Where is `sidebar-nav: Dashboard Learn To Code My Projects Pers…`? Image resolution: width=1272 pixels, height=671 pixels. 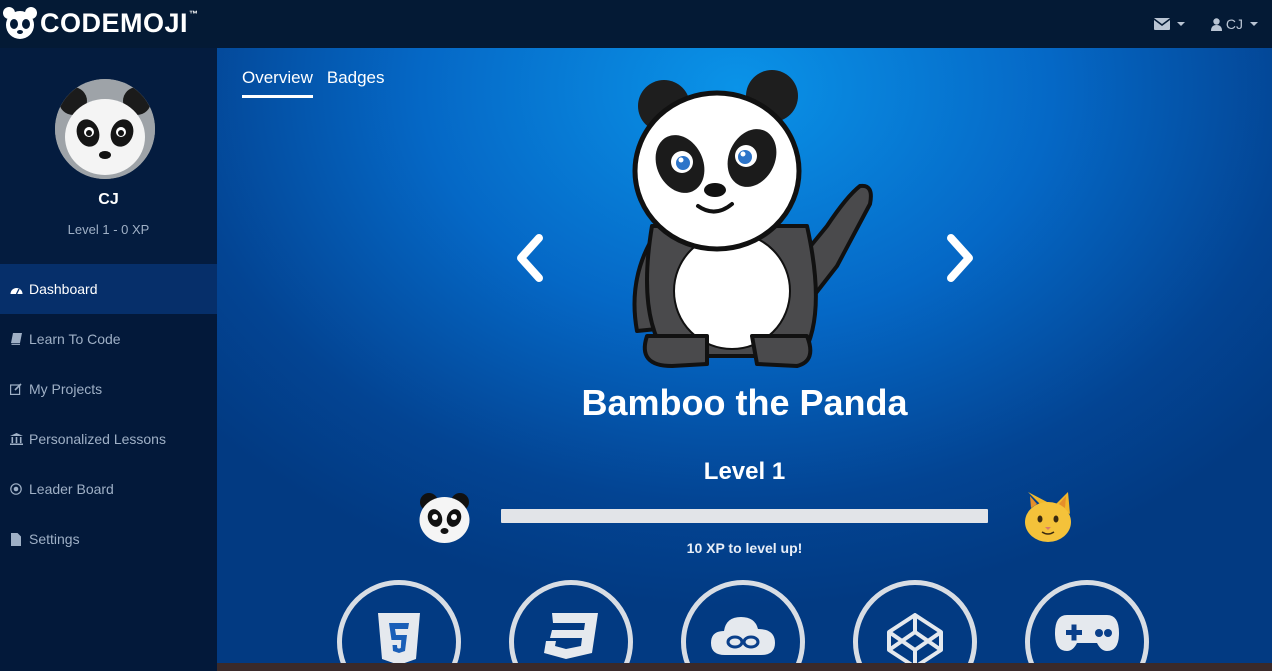 sidebar-nav: Dashboard Learn To Code My Projects Pers… is located at coordinates (108, 414).